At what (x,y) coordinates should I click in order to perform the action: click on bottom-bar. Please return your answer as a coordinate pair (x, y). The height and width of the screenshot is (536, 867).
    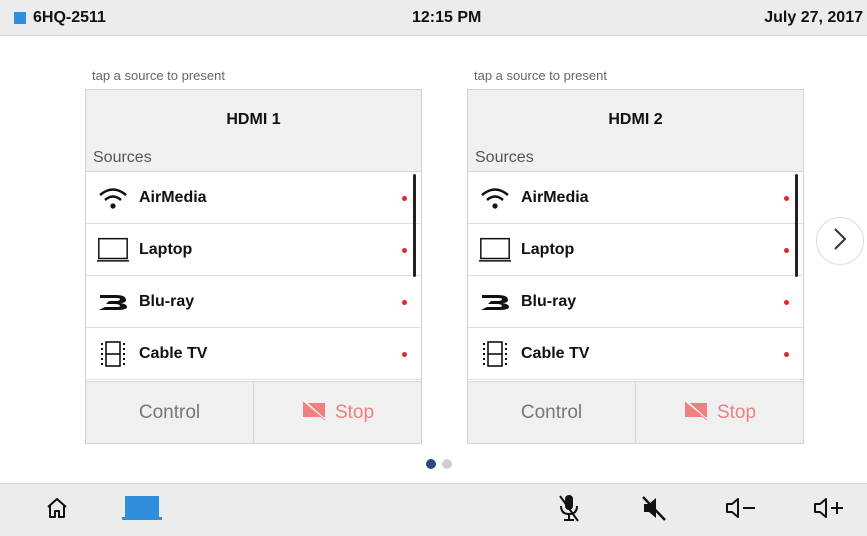
    Looking at the image, I should click on (433, 509).